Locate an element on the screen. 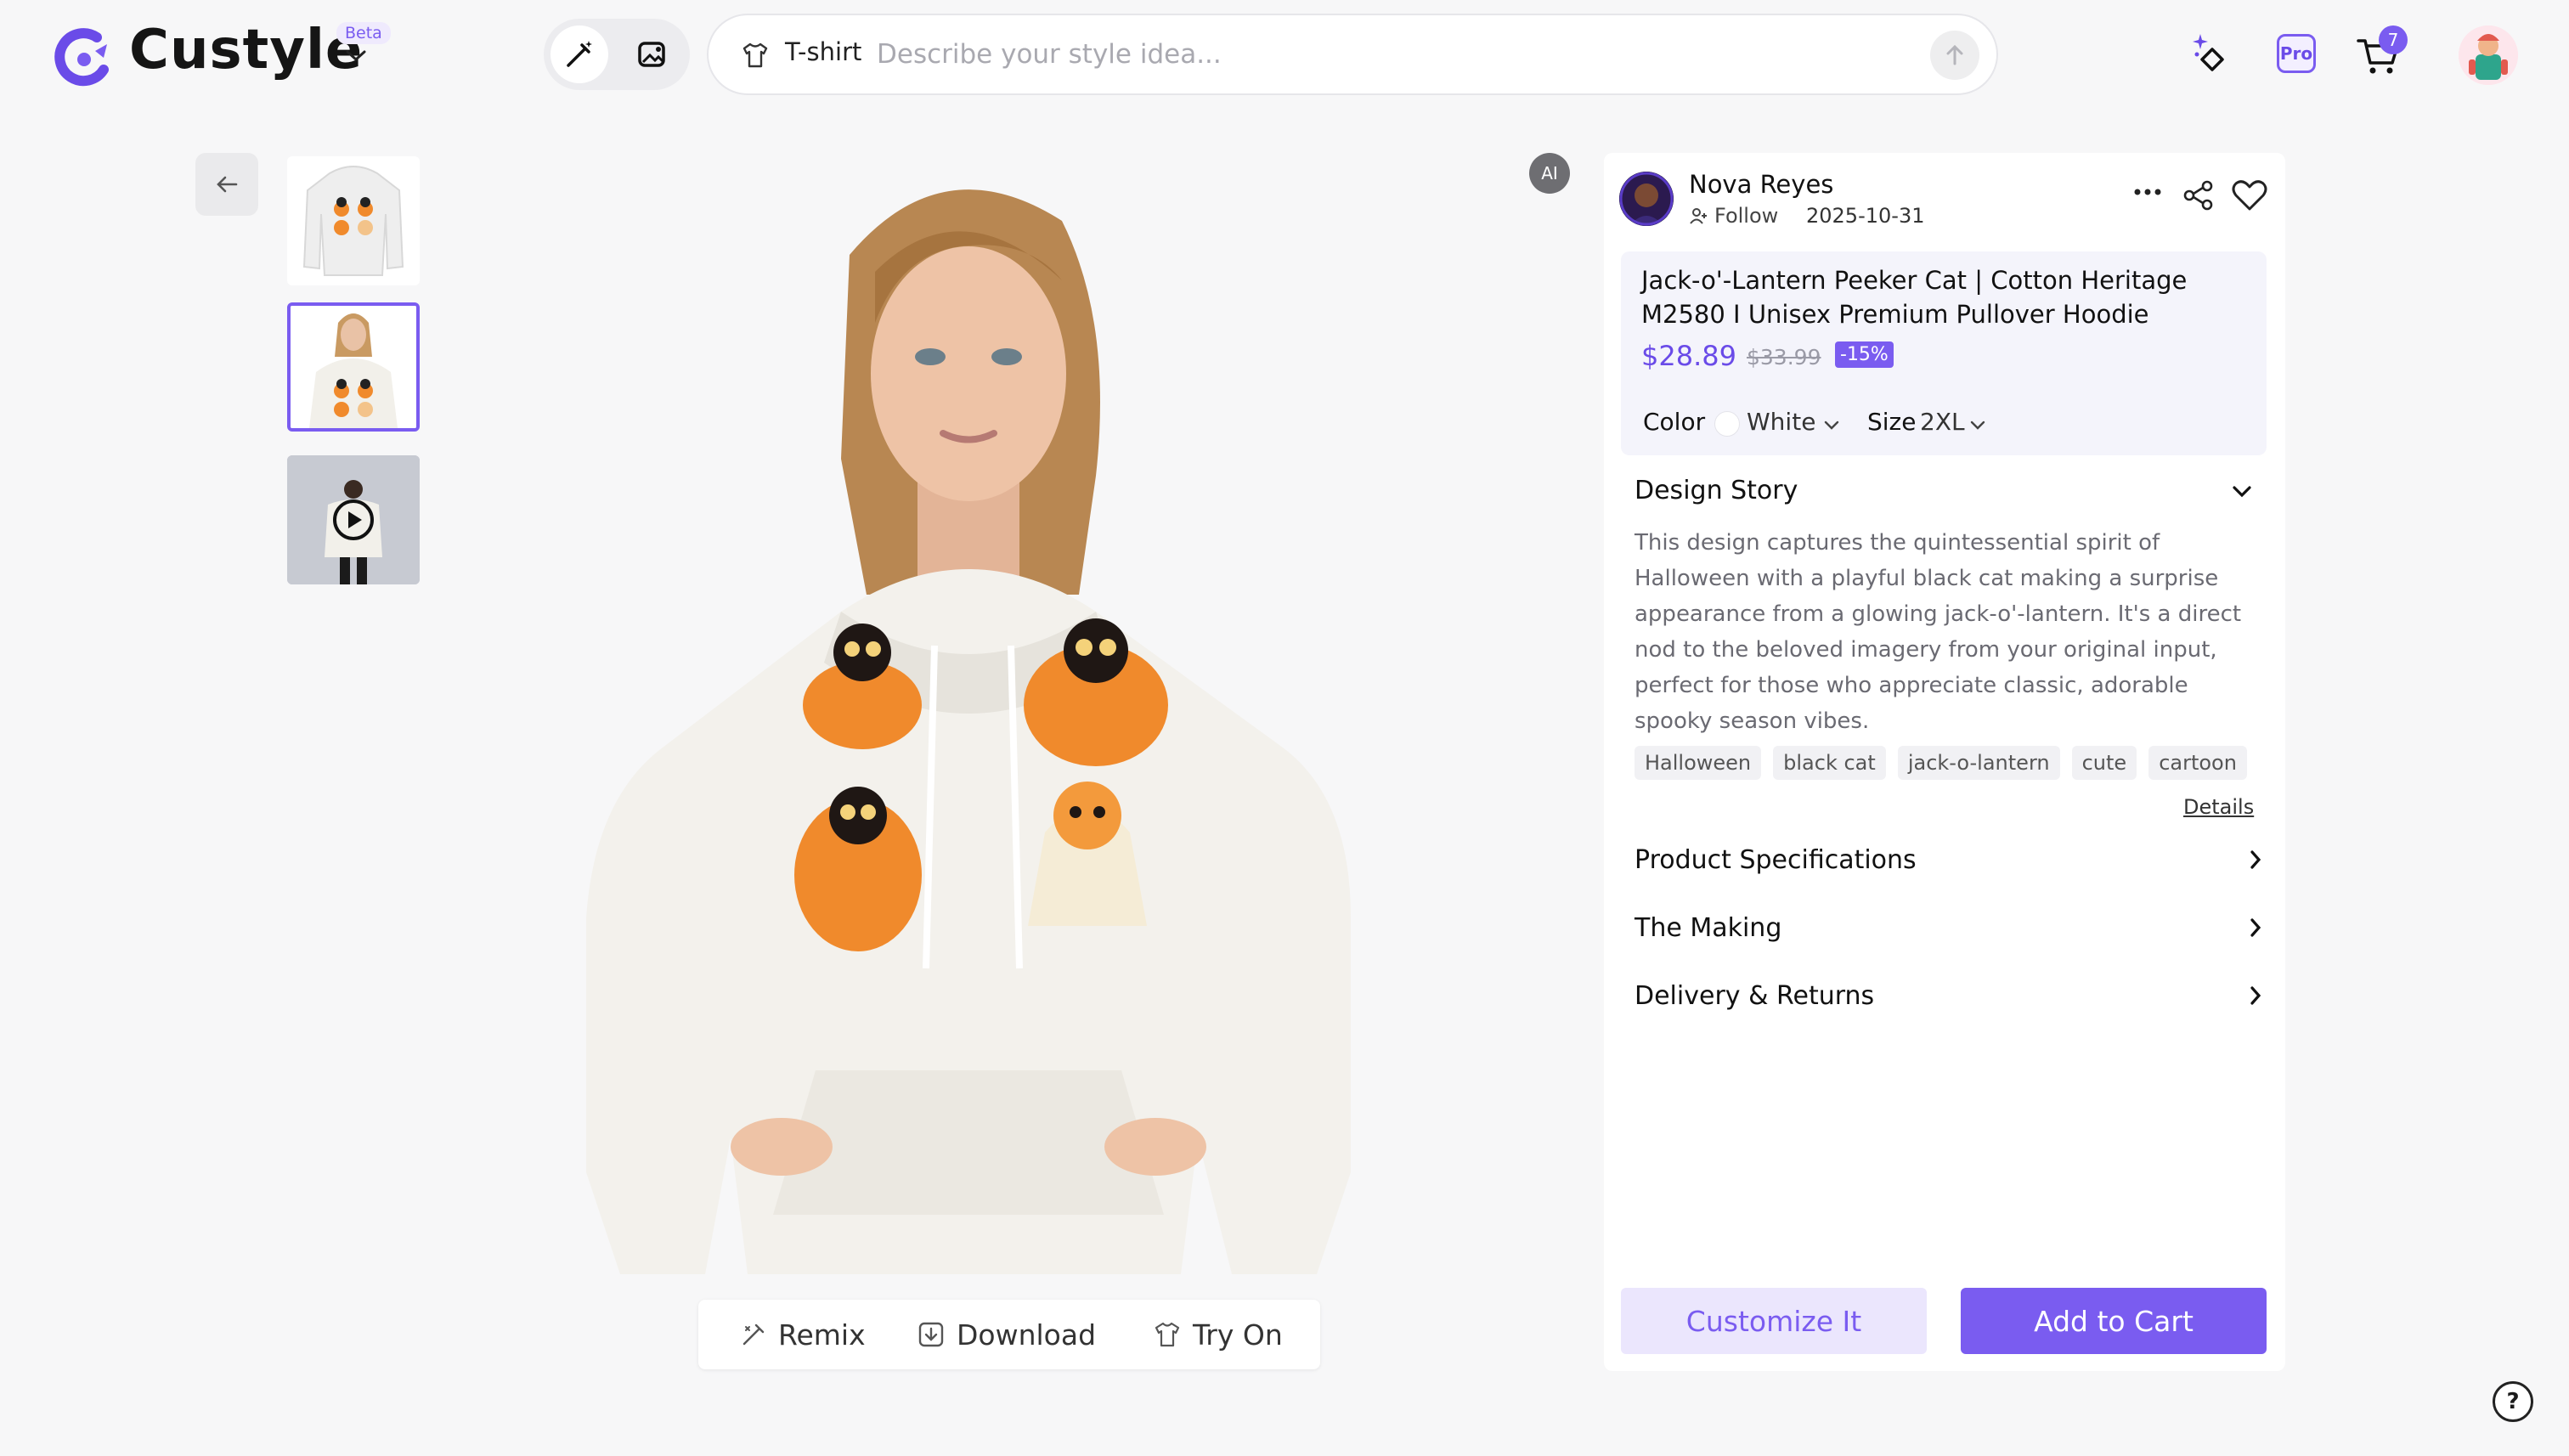 The height and width of the screenshot is (1456, 2569). download-icon is located at coordinates (931, 1334).